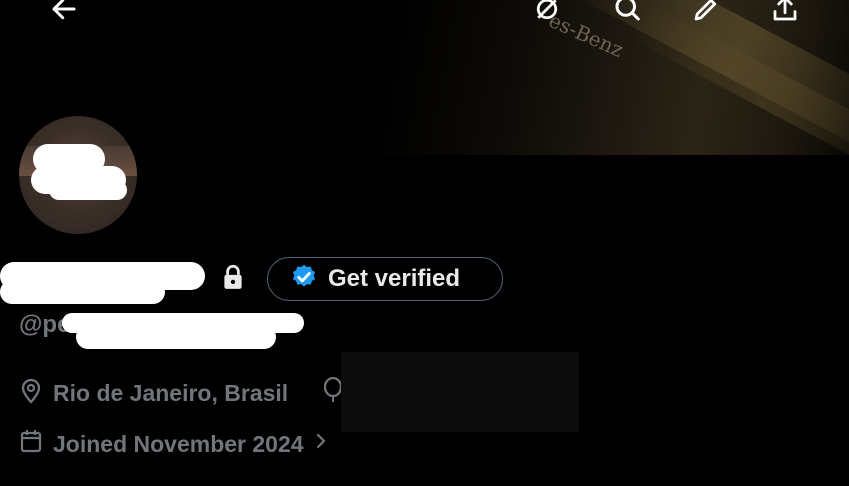  I want to click on calendar-icon, so click(31, 444).